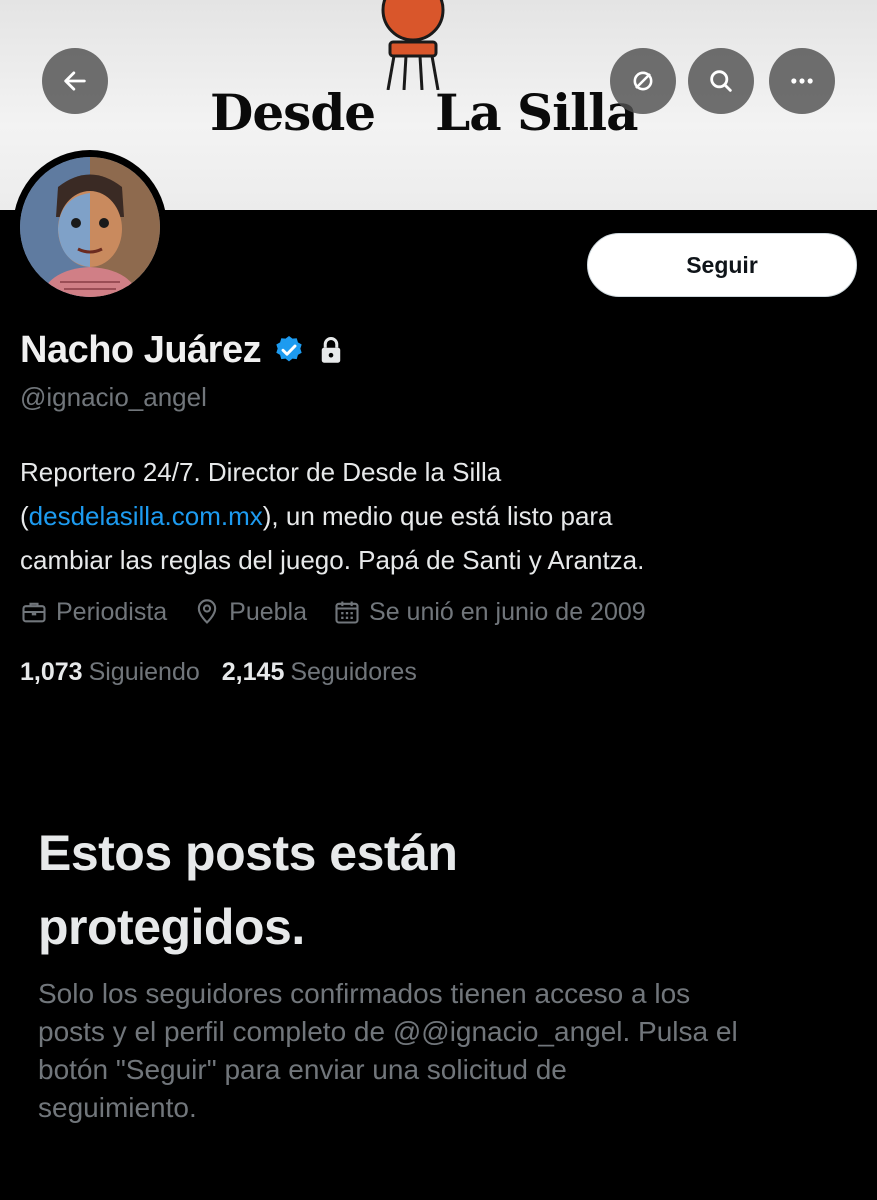  I want to click on lock-icon, so click(331, 350).